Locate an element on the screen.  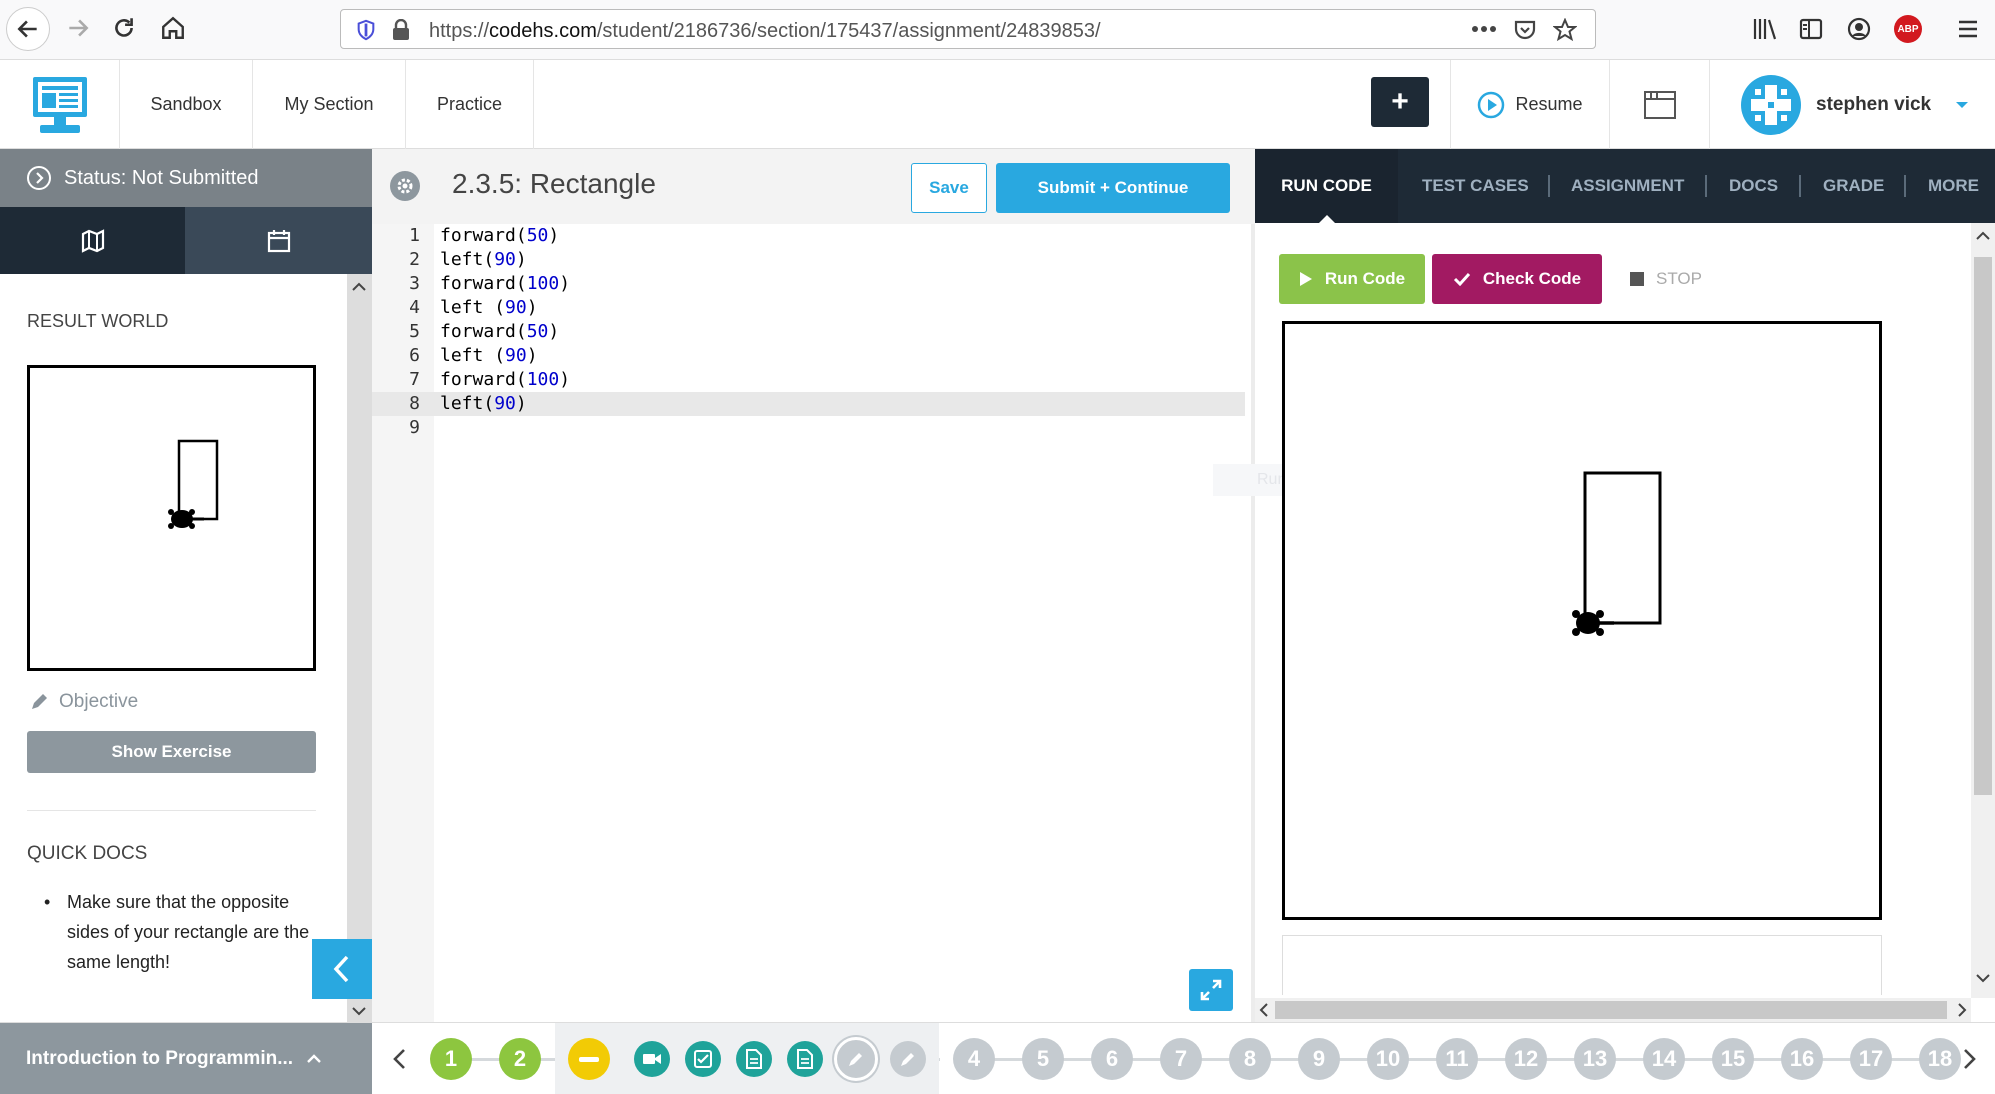
numeric-argument: 50 is located at coordinates (537, 331).